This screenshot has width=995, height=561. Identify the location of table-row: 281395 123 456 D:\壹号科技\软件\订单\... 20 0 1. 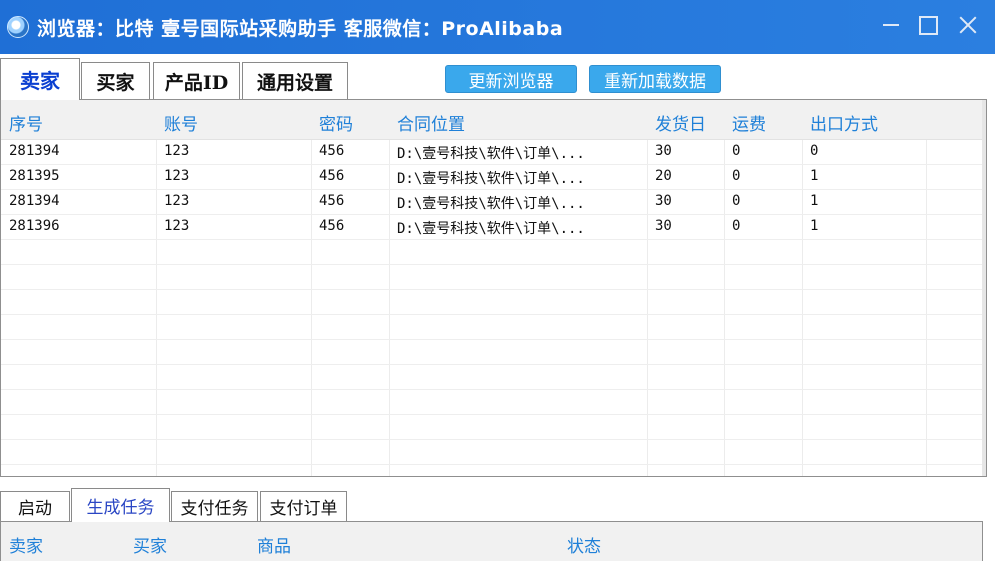
(493, 177).